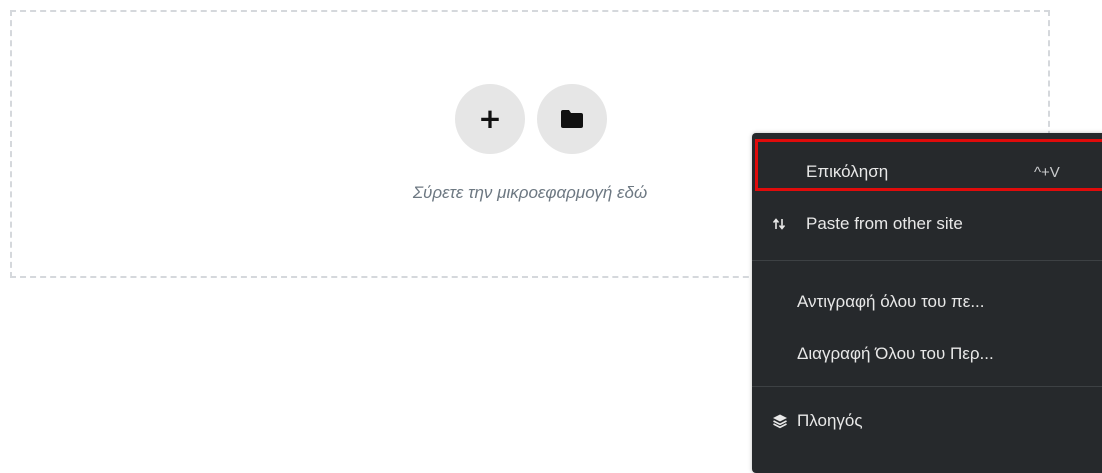  I want to click on menu-item-label: Paste from other site, so click(884, 223).